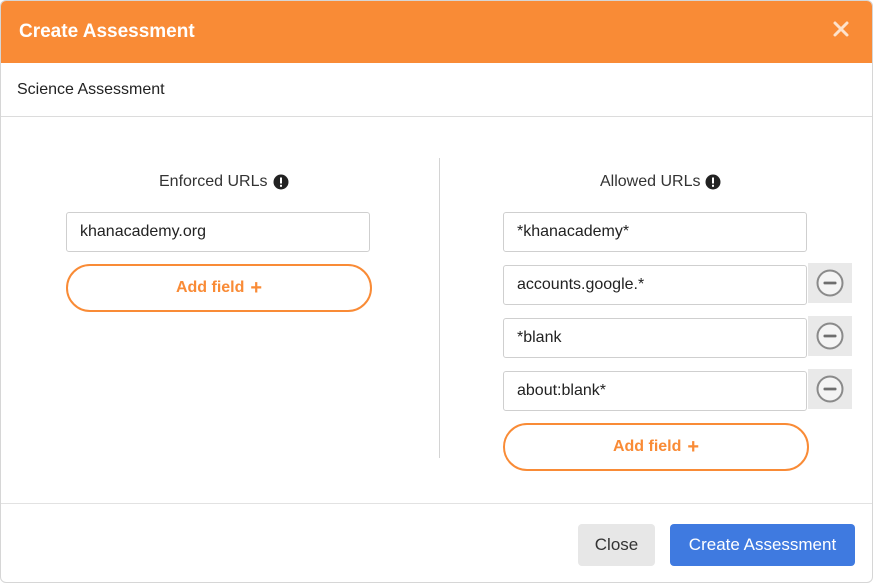 The image size is (873, 583). What do you see at coordinates (436, 542) in the screenshot?
I see `dialog-footer: Close Create Assessment` at bounding box center [436, 542].